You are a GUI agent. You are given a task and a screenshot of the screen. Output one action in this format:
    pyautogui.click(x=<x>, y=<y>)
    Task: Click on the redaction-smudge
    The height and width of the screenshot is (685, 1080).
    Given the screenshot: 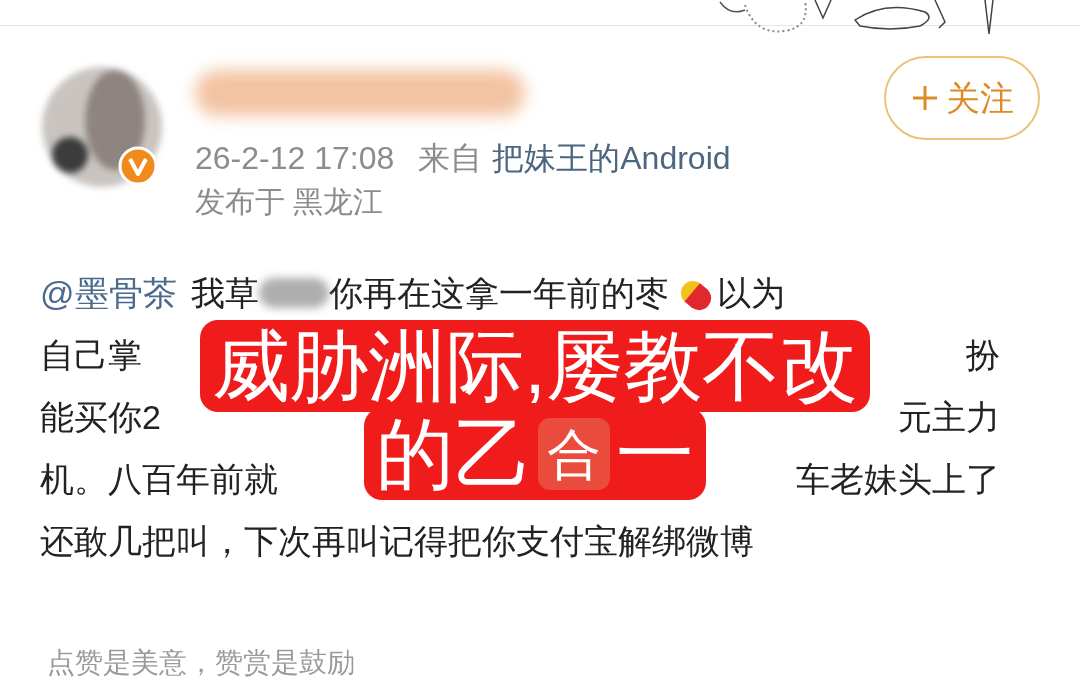 What is the action you would take?
    pyautogui.click(x=293, y=293)
    